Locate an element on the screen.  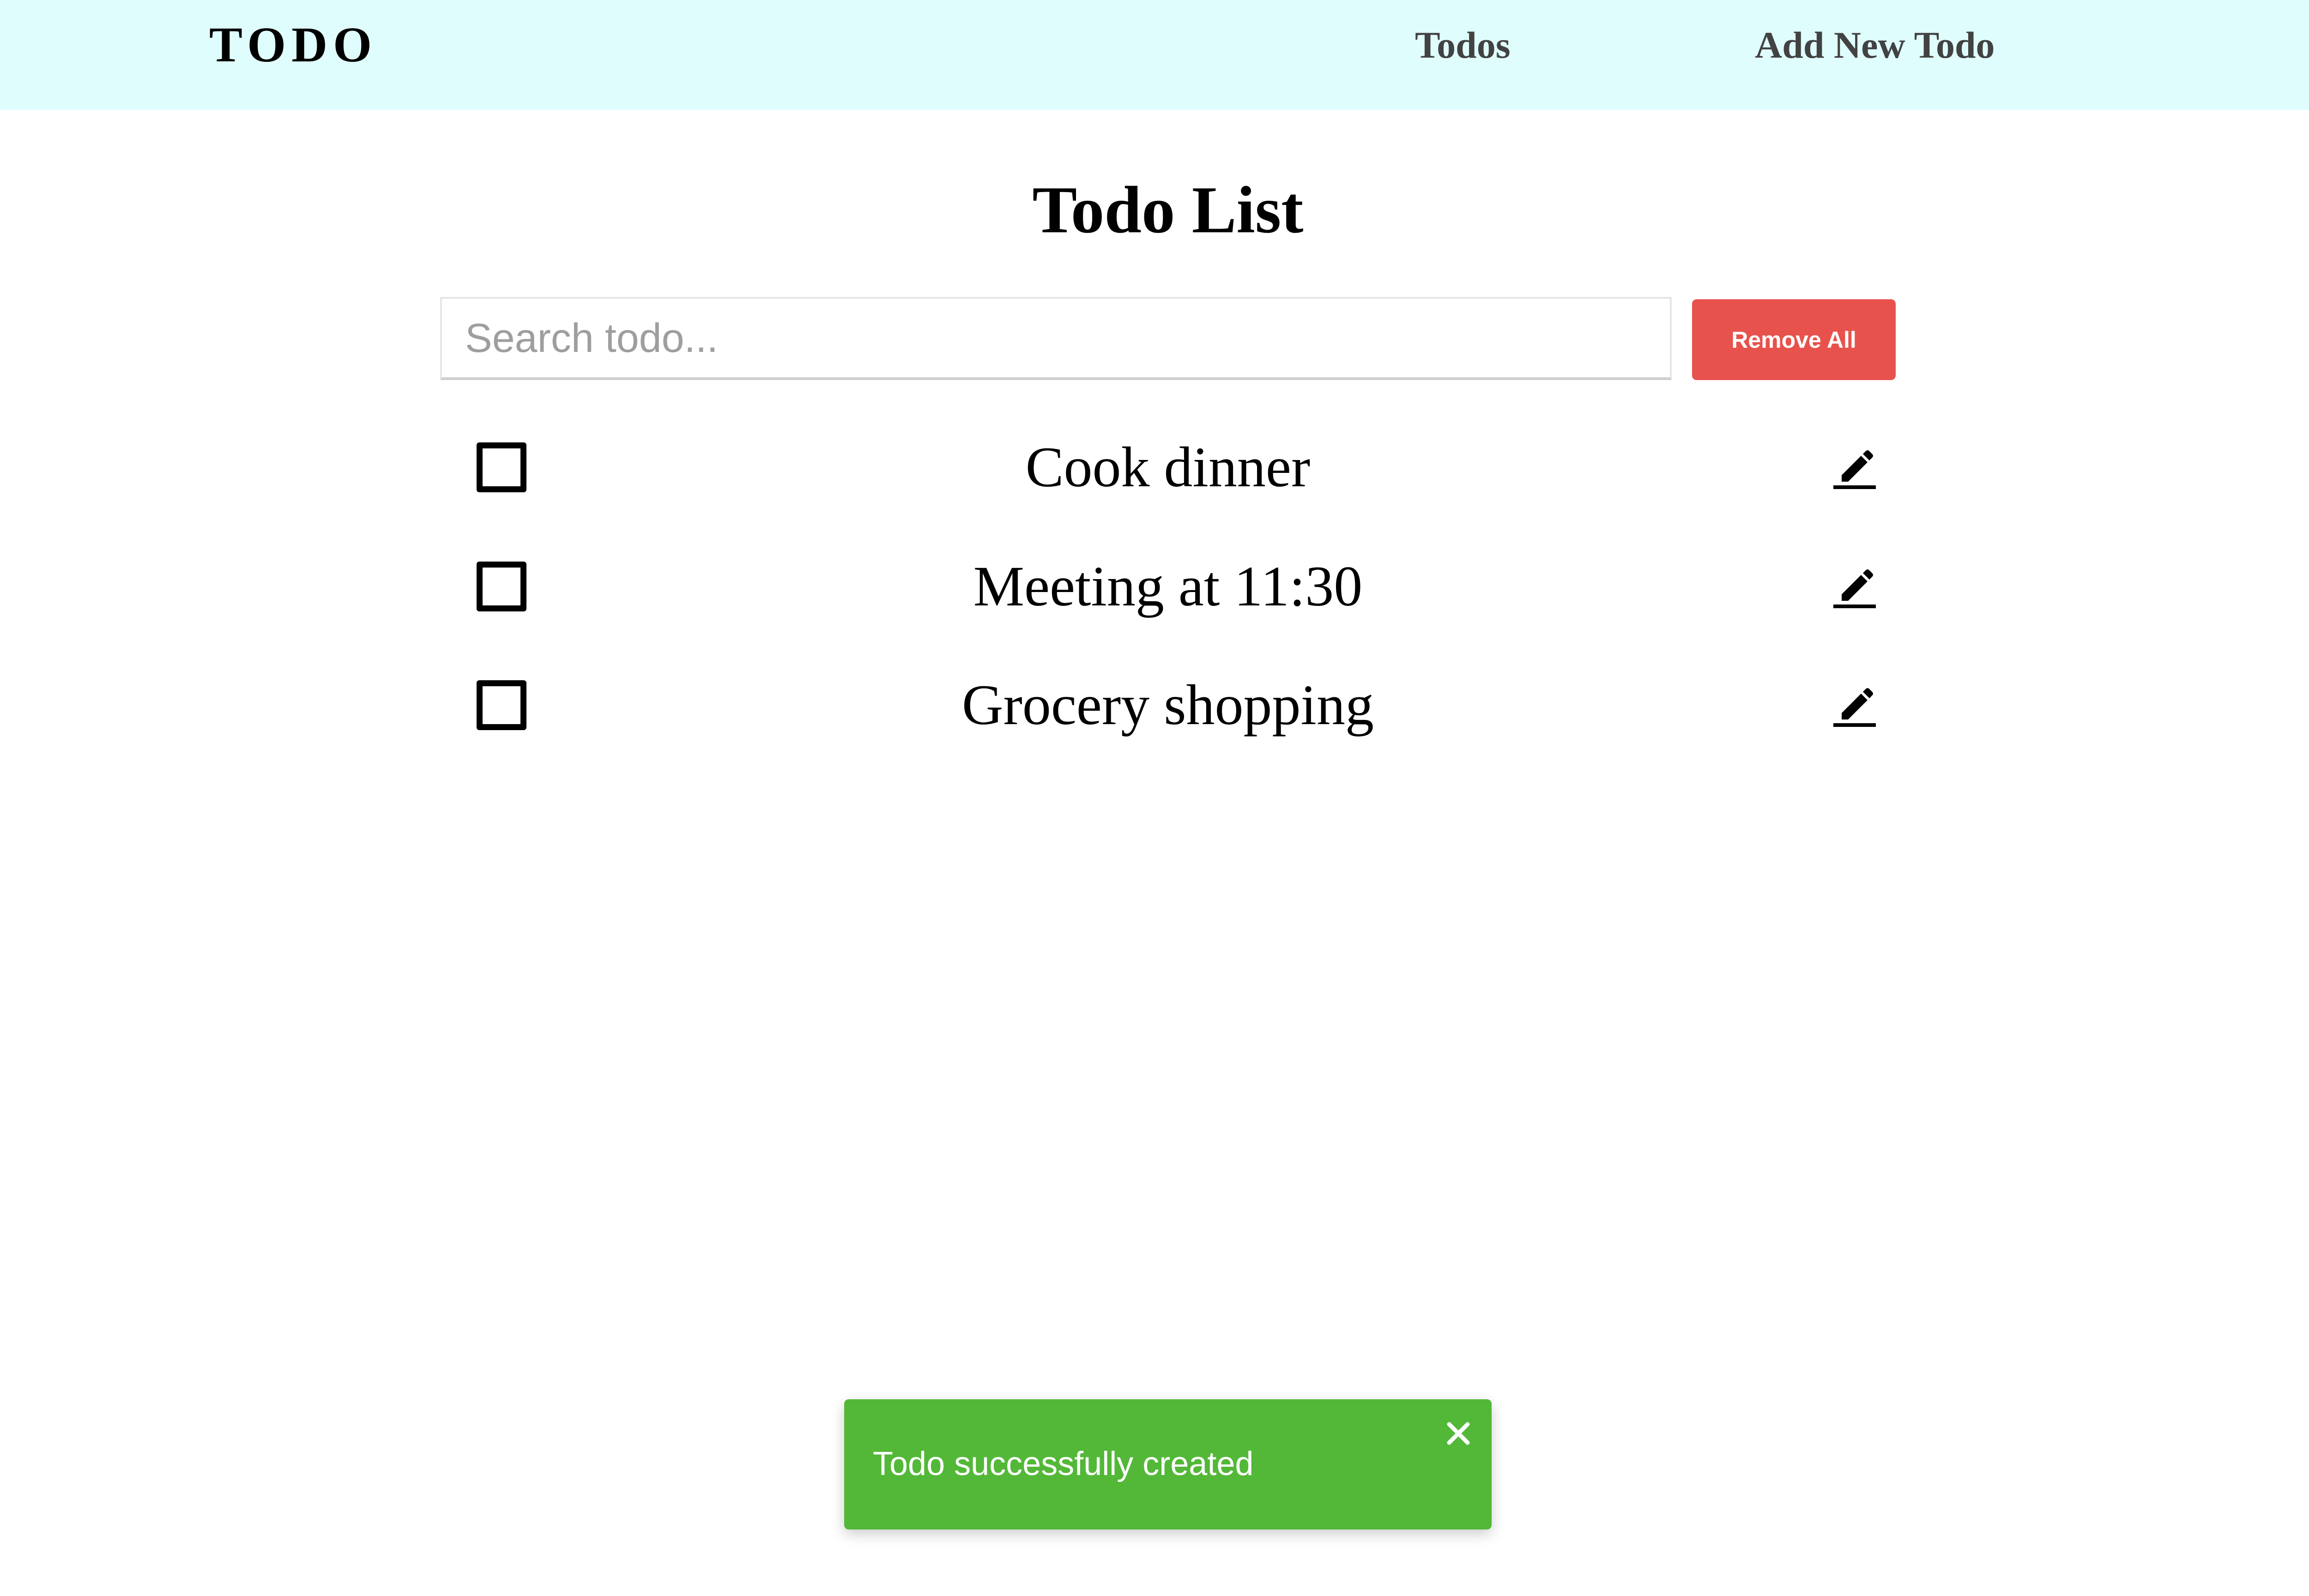
success-toast: Todo successfully created is located at coordinates (1168, 1464).